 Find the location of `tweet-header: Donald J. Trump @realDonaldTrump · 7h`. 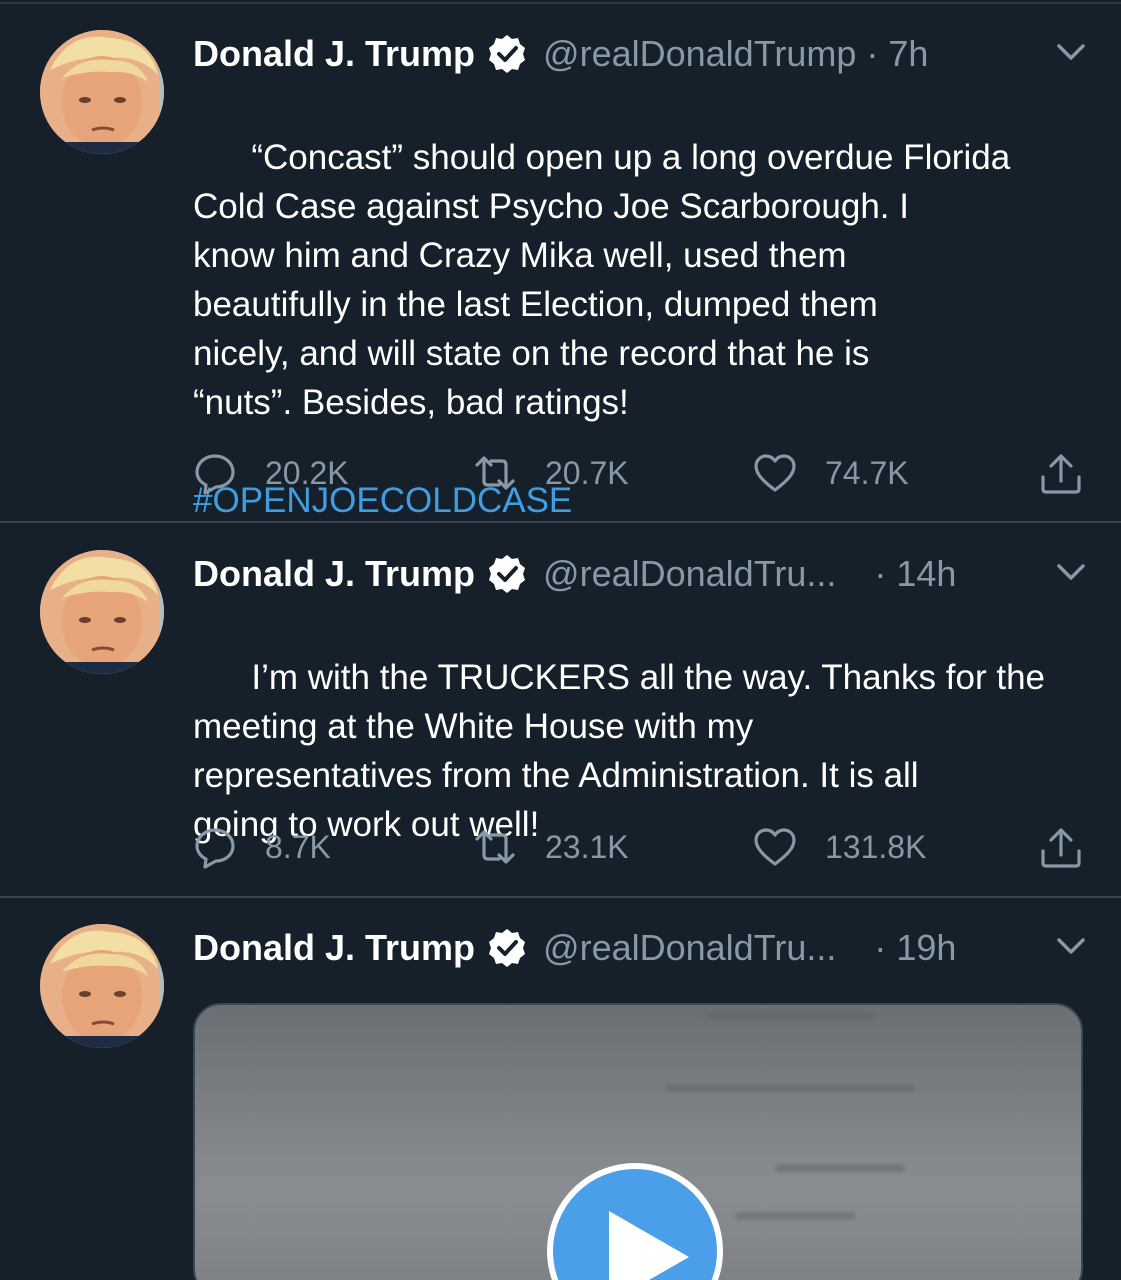

tweet-header: Donald J. Trump @realDonaldTrump · 7h is located at coordinates (643, 54).